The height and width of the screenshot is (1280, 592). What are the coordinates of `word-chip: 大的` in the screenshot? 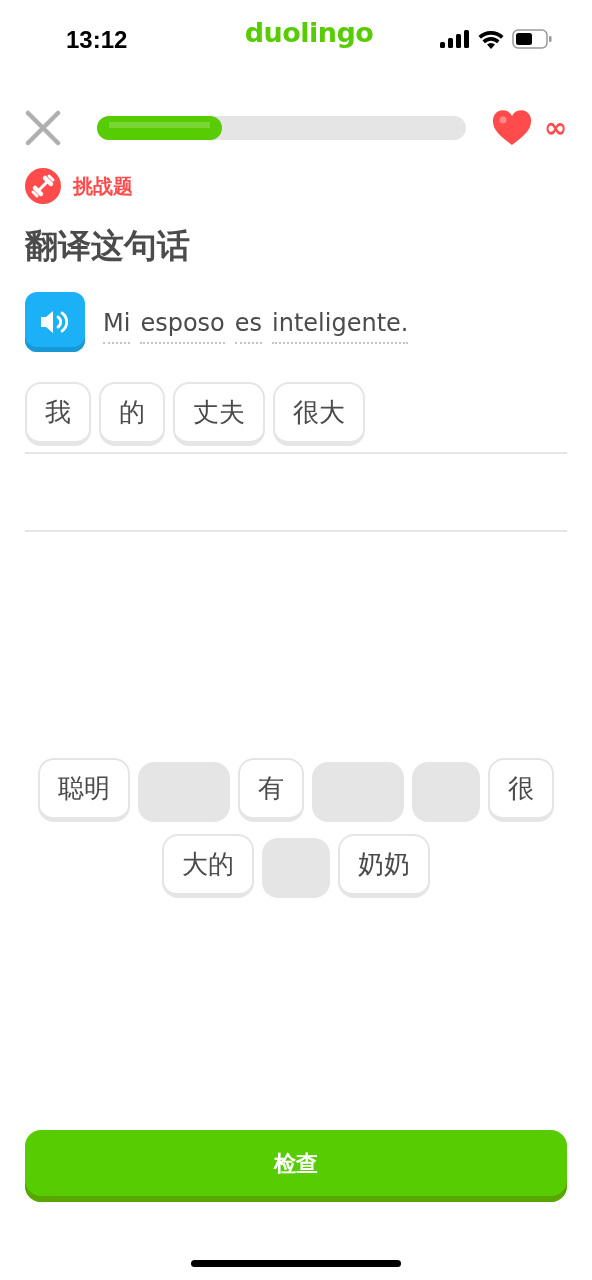 It's located at (208, 866).